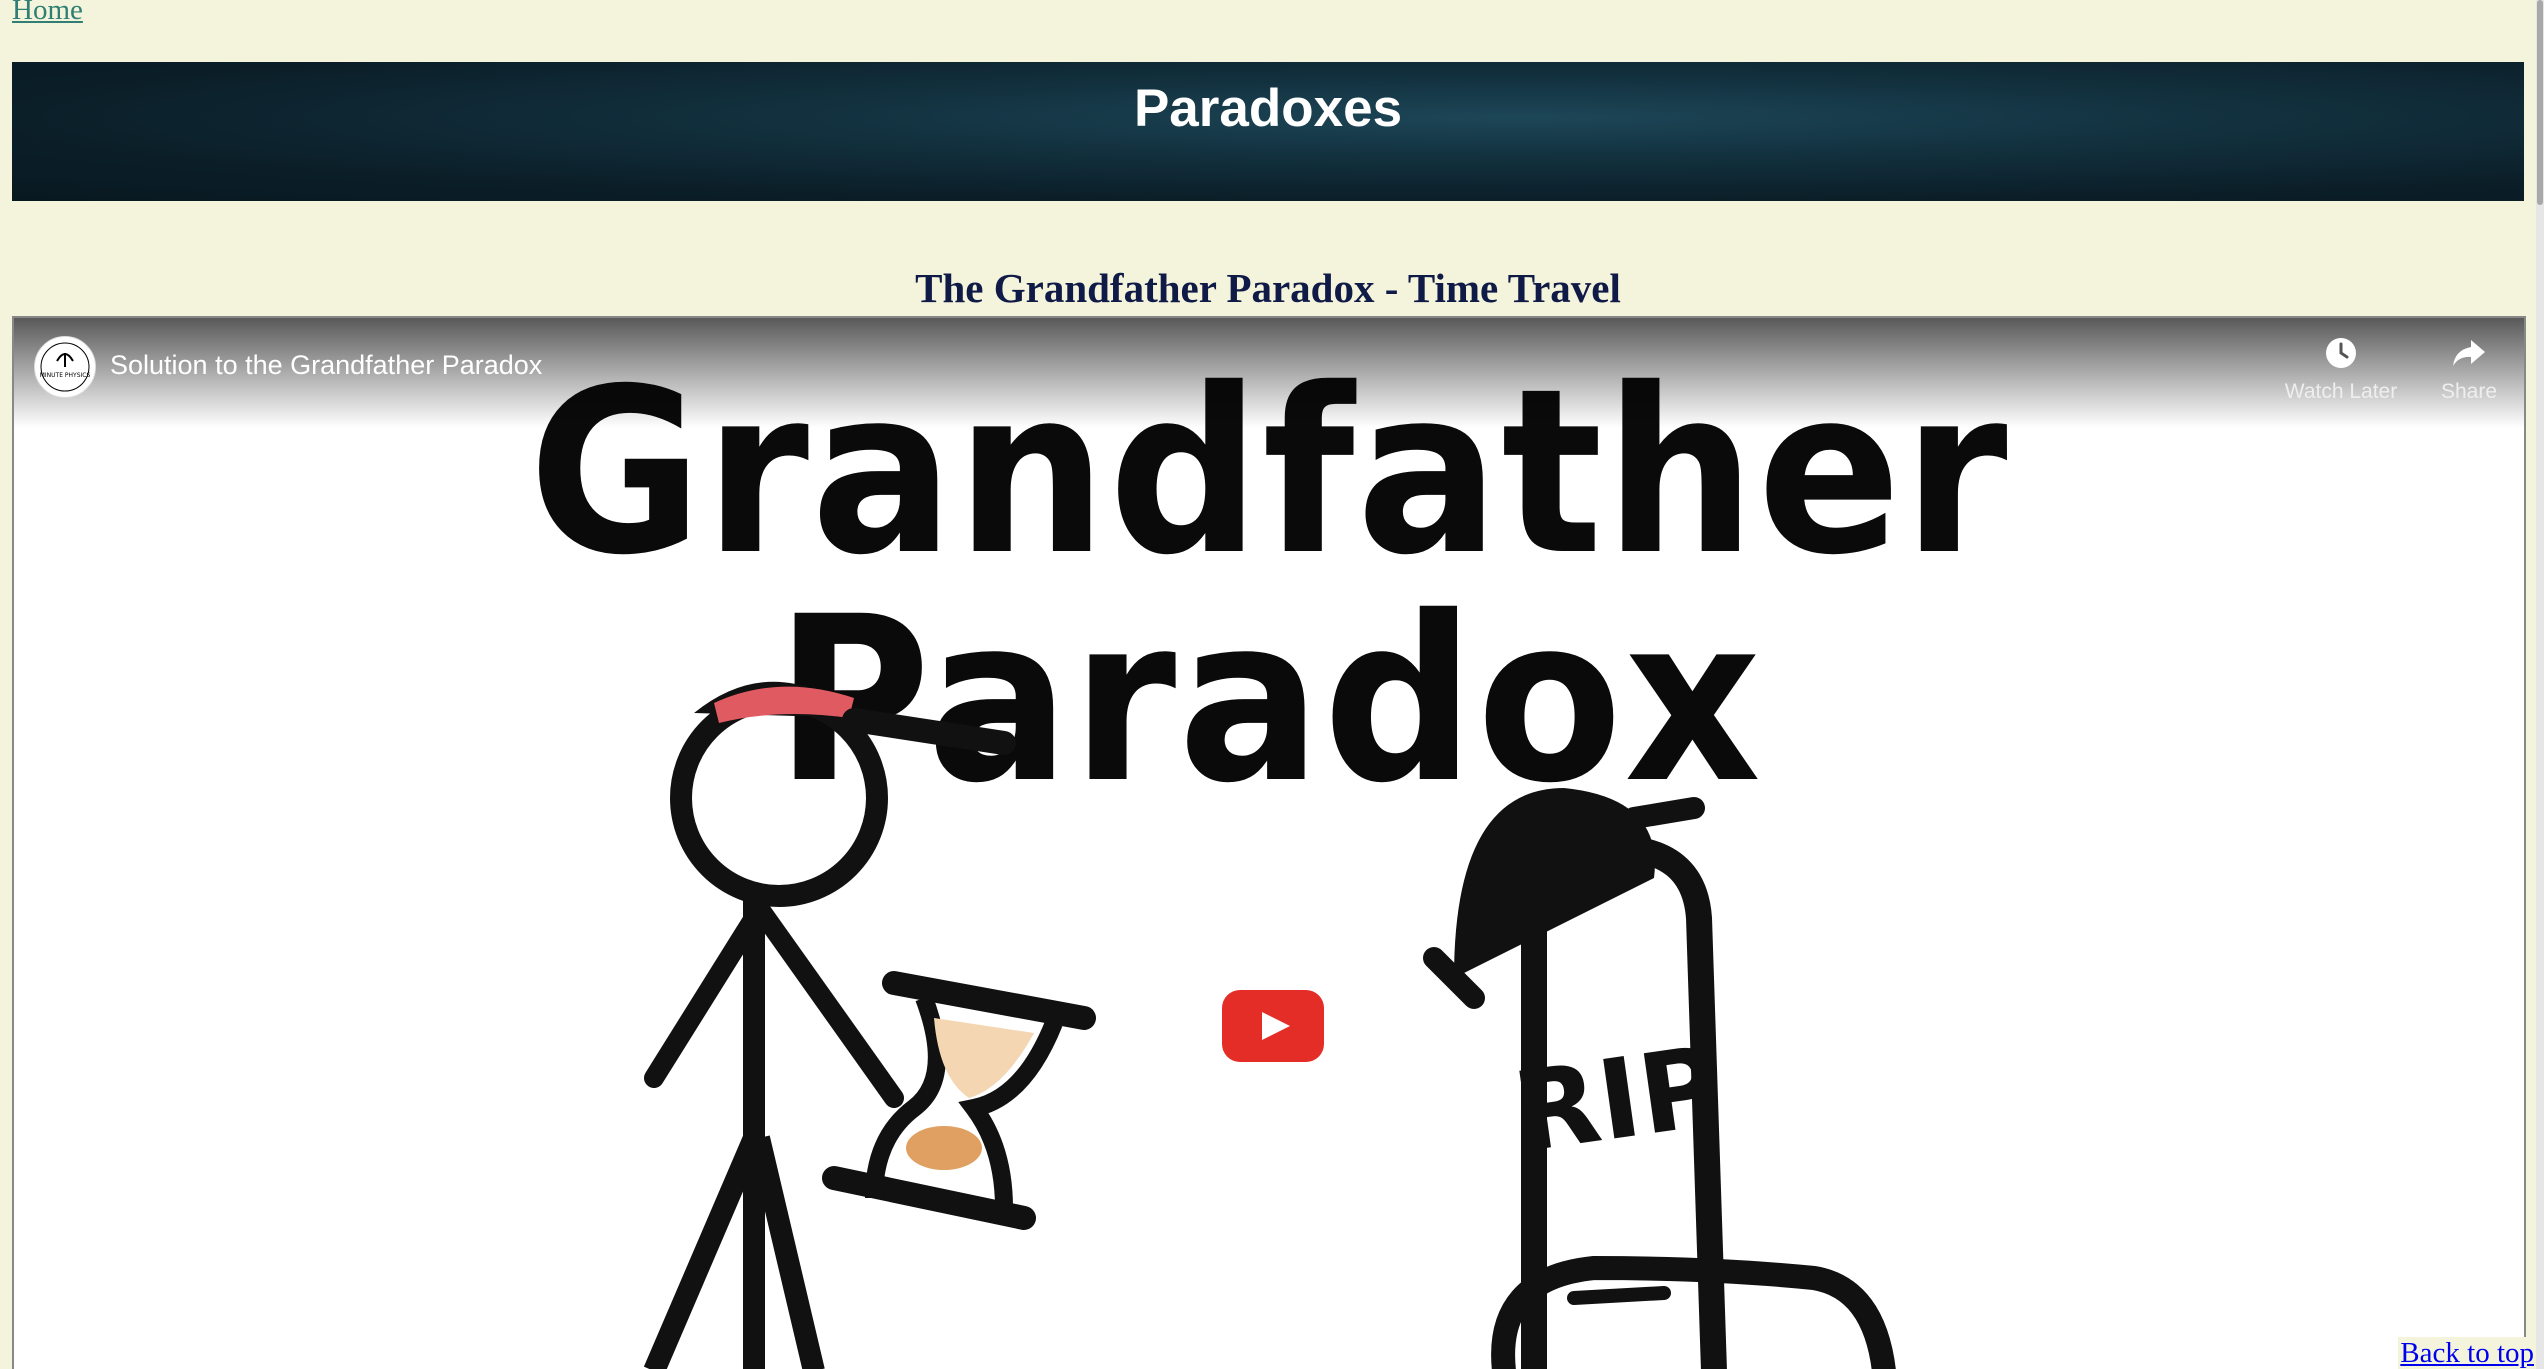 Image resolution: width=2544 pixels, height=1369 pixels. I want to click on section-heading: The Grandfather Paradox - Time Travel, so click(1268, 288).